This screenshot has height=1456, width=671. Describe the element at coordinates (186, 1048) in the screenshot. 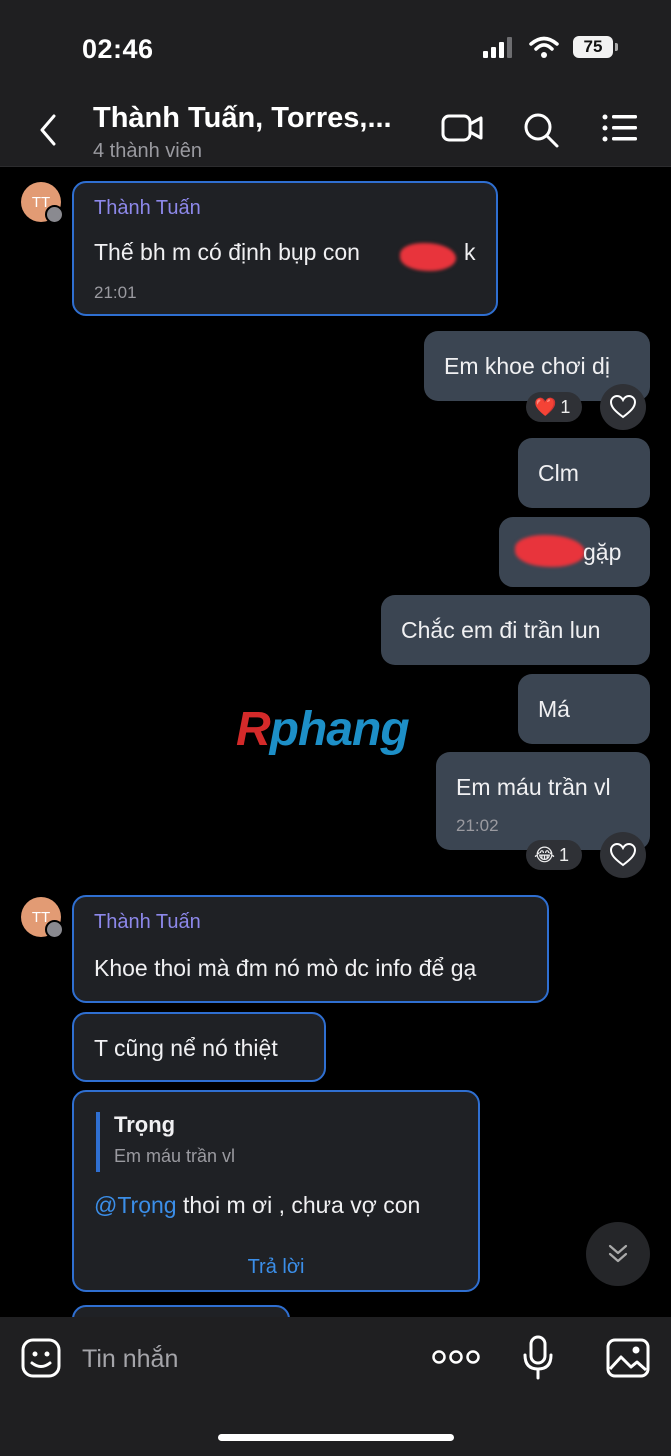

I see `message-text: T cũng nể nó thiệt` at that location.